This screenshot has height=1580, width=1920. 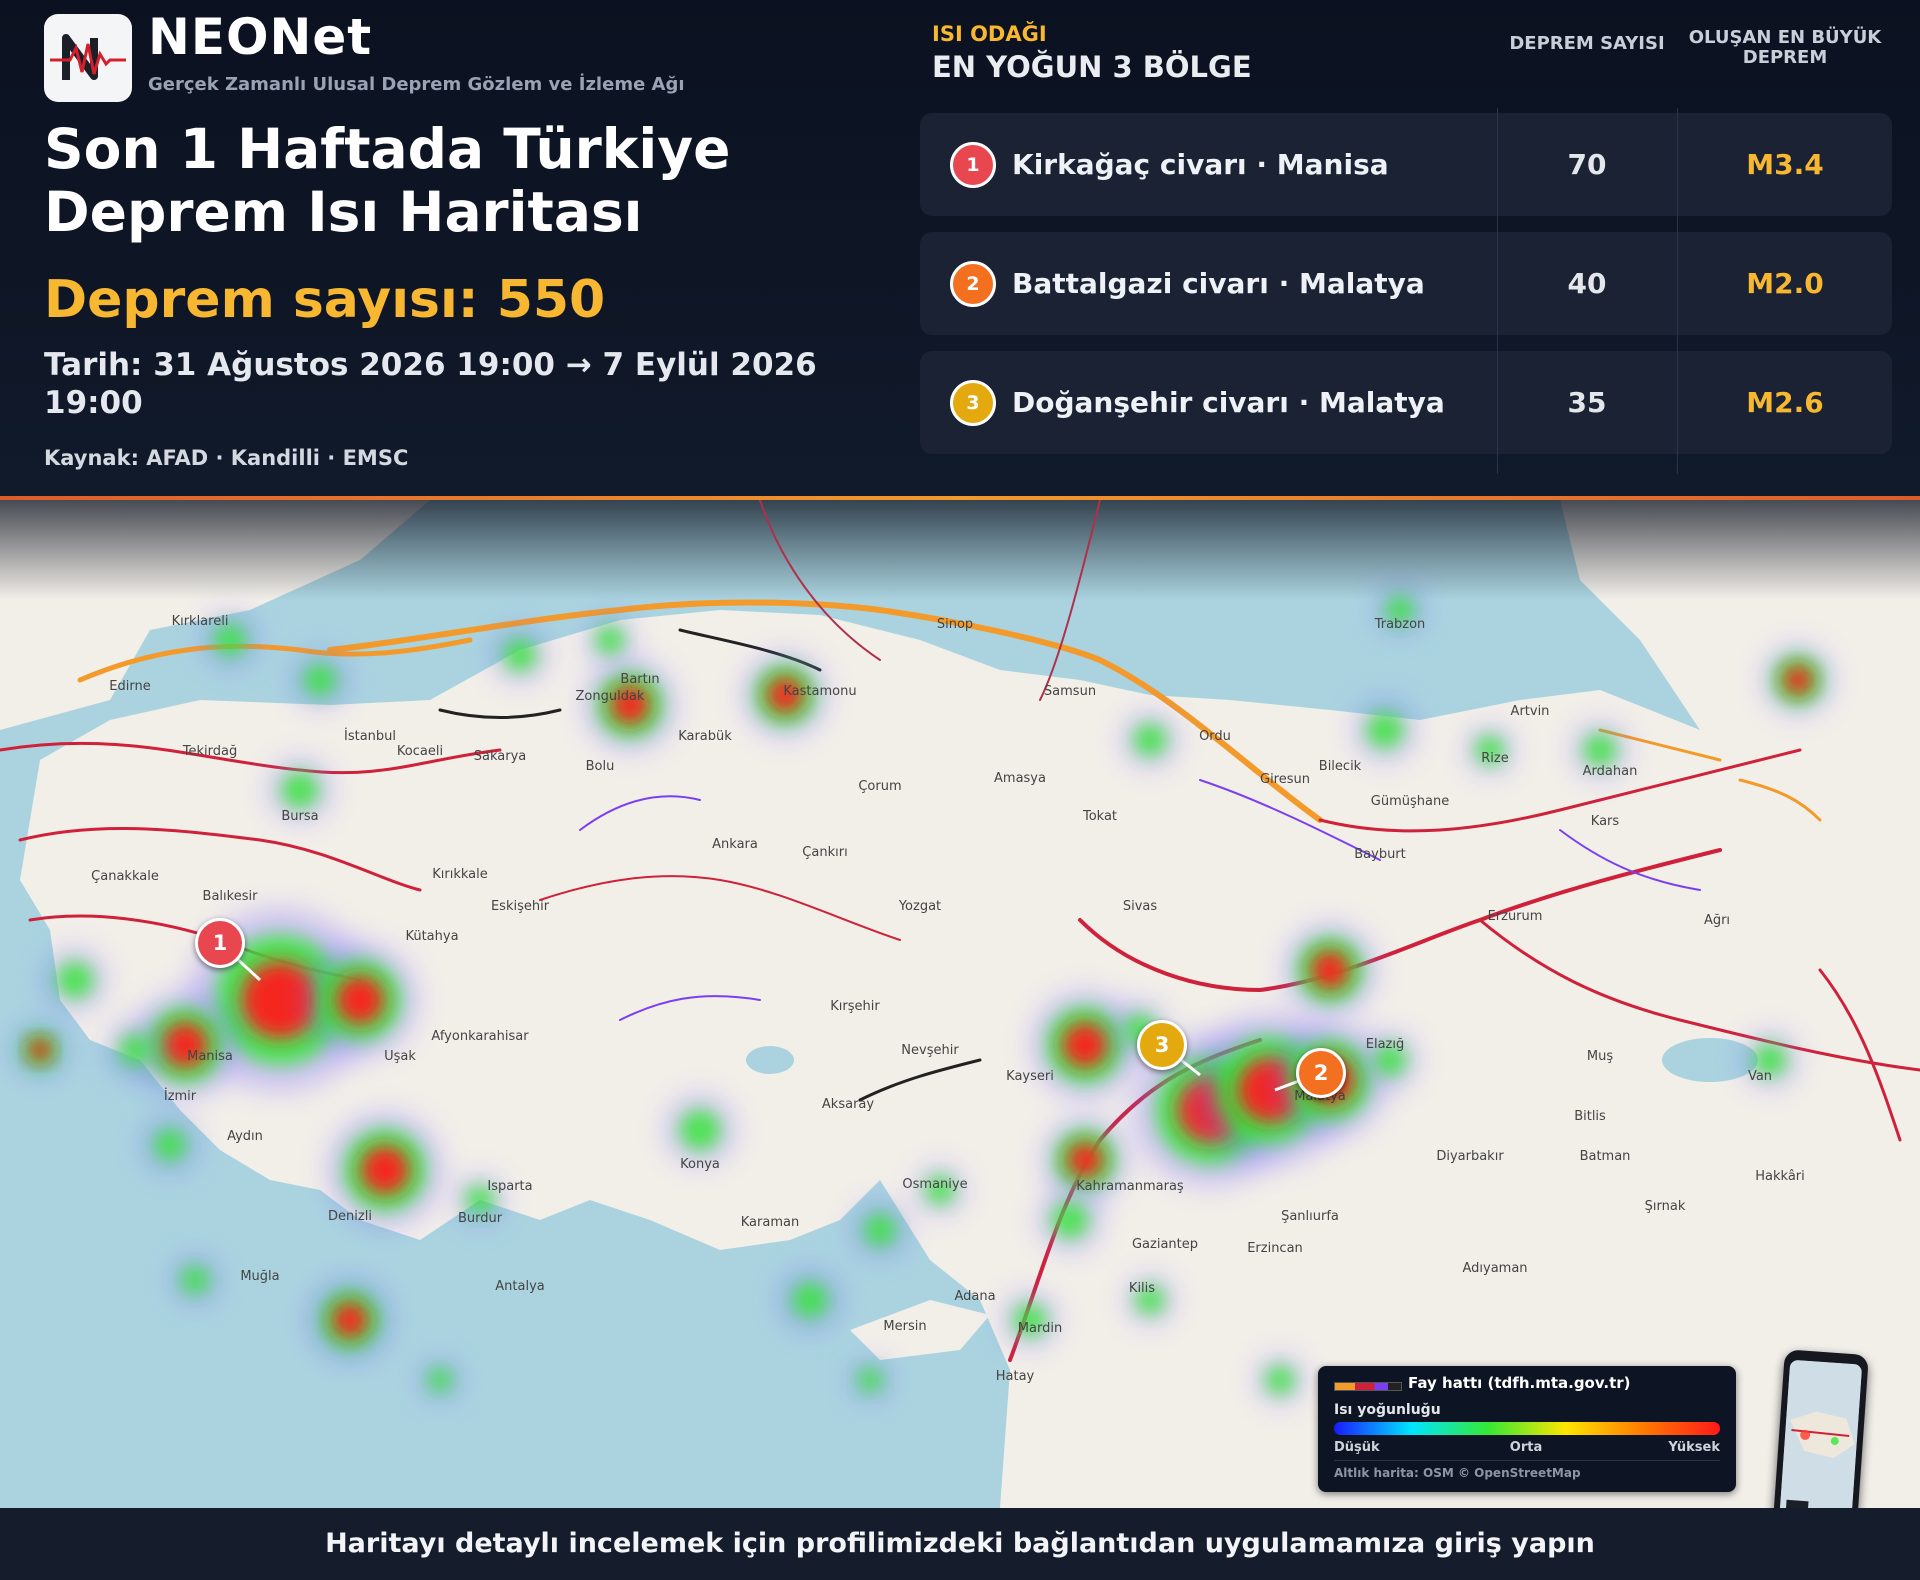 What do you see at coordinates (1040, 1328) in the screenshot?
I see `place-label: Mardin` at bounding box center [1040, 1328].